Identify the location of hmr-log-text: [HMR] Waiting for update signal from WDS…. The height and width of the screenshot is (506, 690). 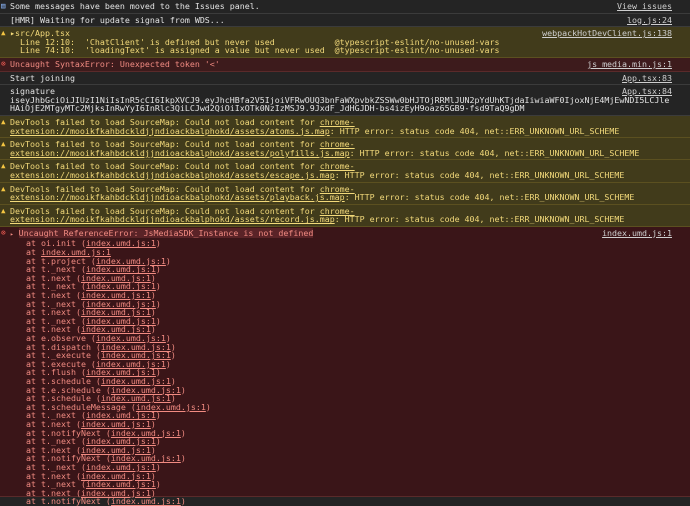
(117, 20).